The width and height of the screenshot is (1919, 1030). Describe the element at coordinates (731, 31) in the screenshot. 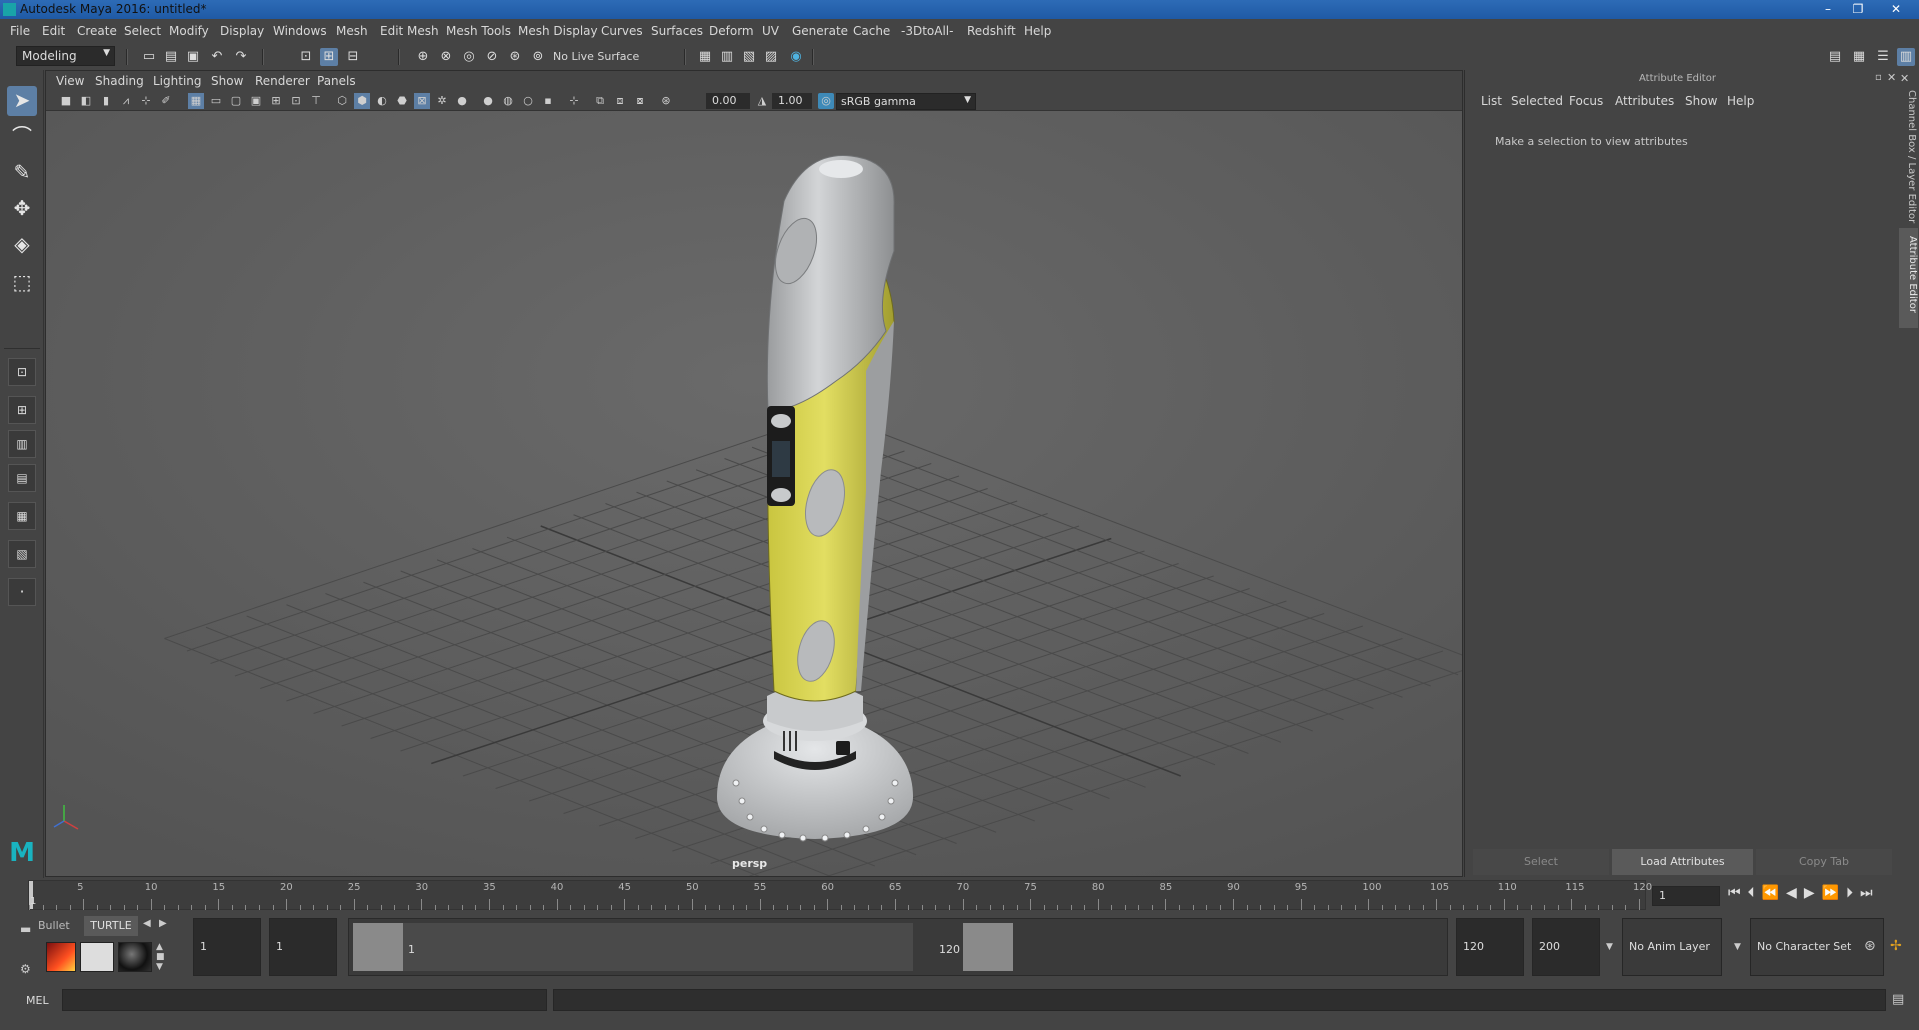

I see `menu-deform: Deform` at that location.